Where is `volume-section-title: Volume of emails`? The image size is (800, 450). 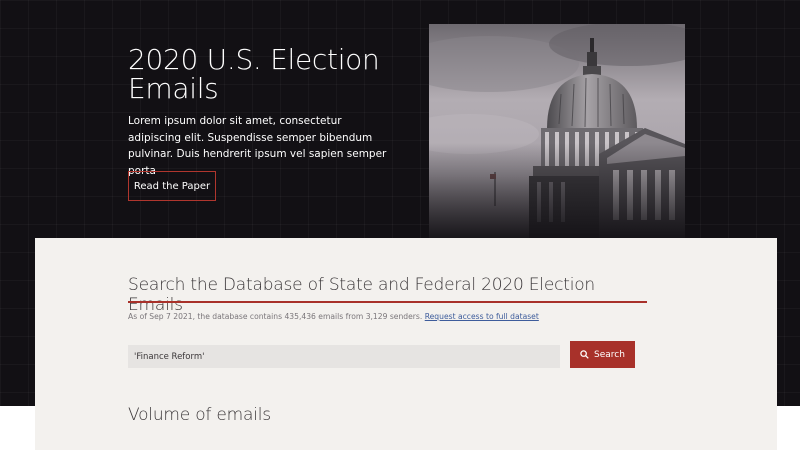 volume-section-title: Volume of emails is located at coordinates (199, 415).